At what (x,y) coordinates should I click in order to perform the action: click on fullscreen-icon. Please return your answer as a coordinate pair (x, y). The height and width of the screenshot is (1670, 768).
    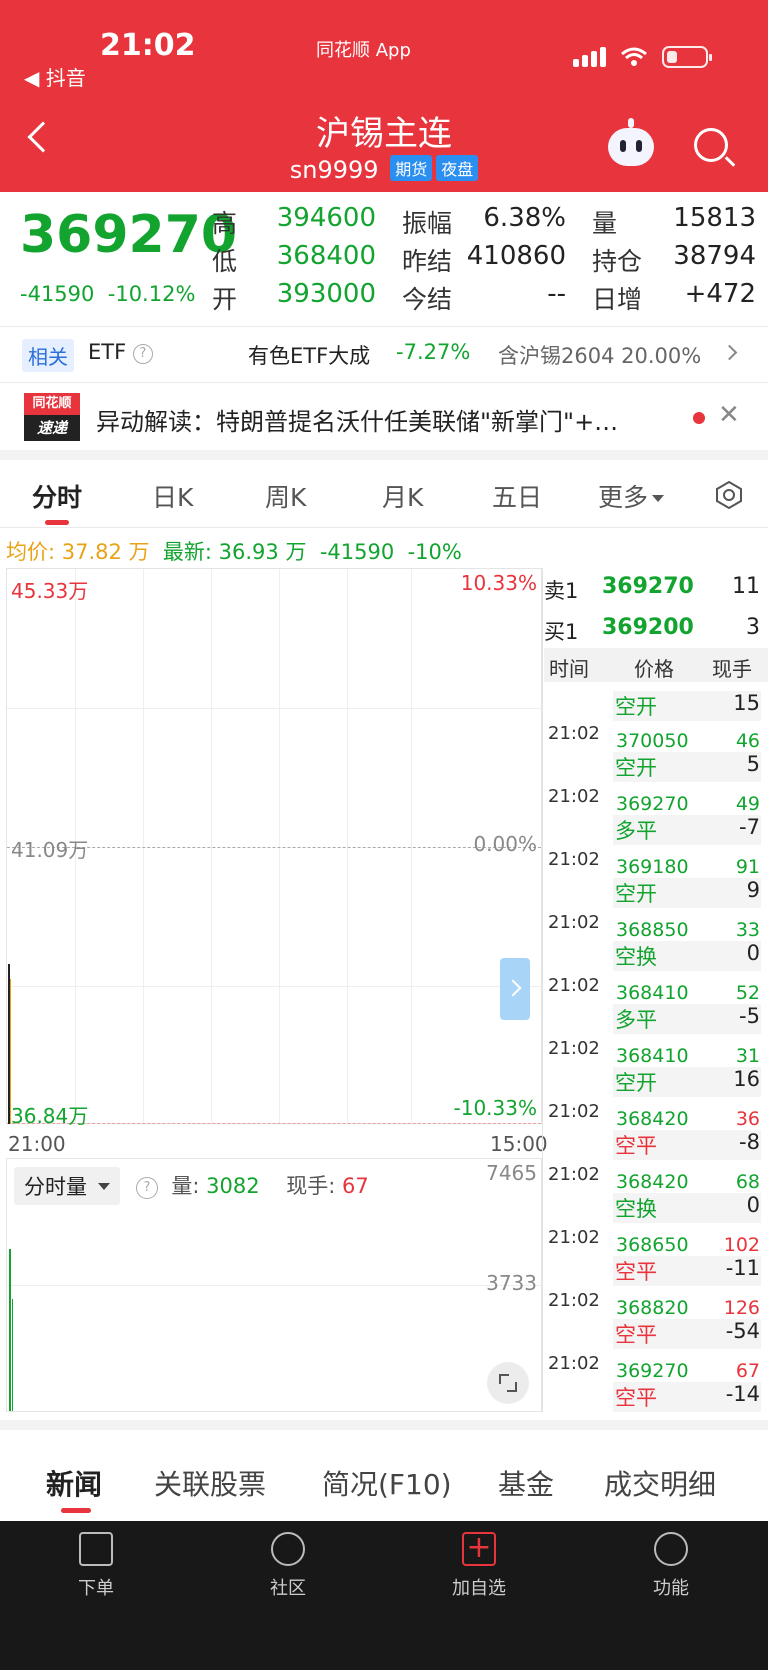
    Looking at the image, I should click on (508, 1383).